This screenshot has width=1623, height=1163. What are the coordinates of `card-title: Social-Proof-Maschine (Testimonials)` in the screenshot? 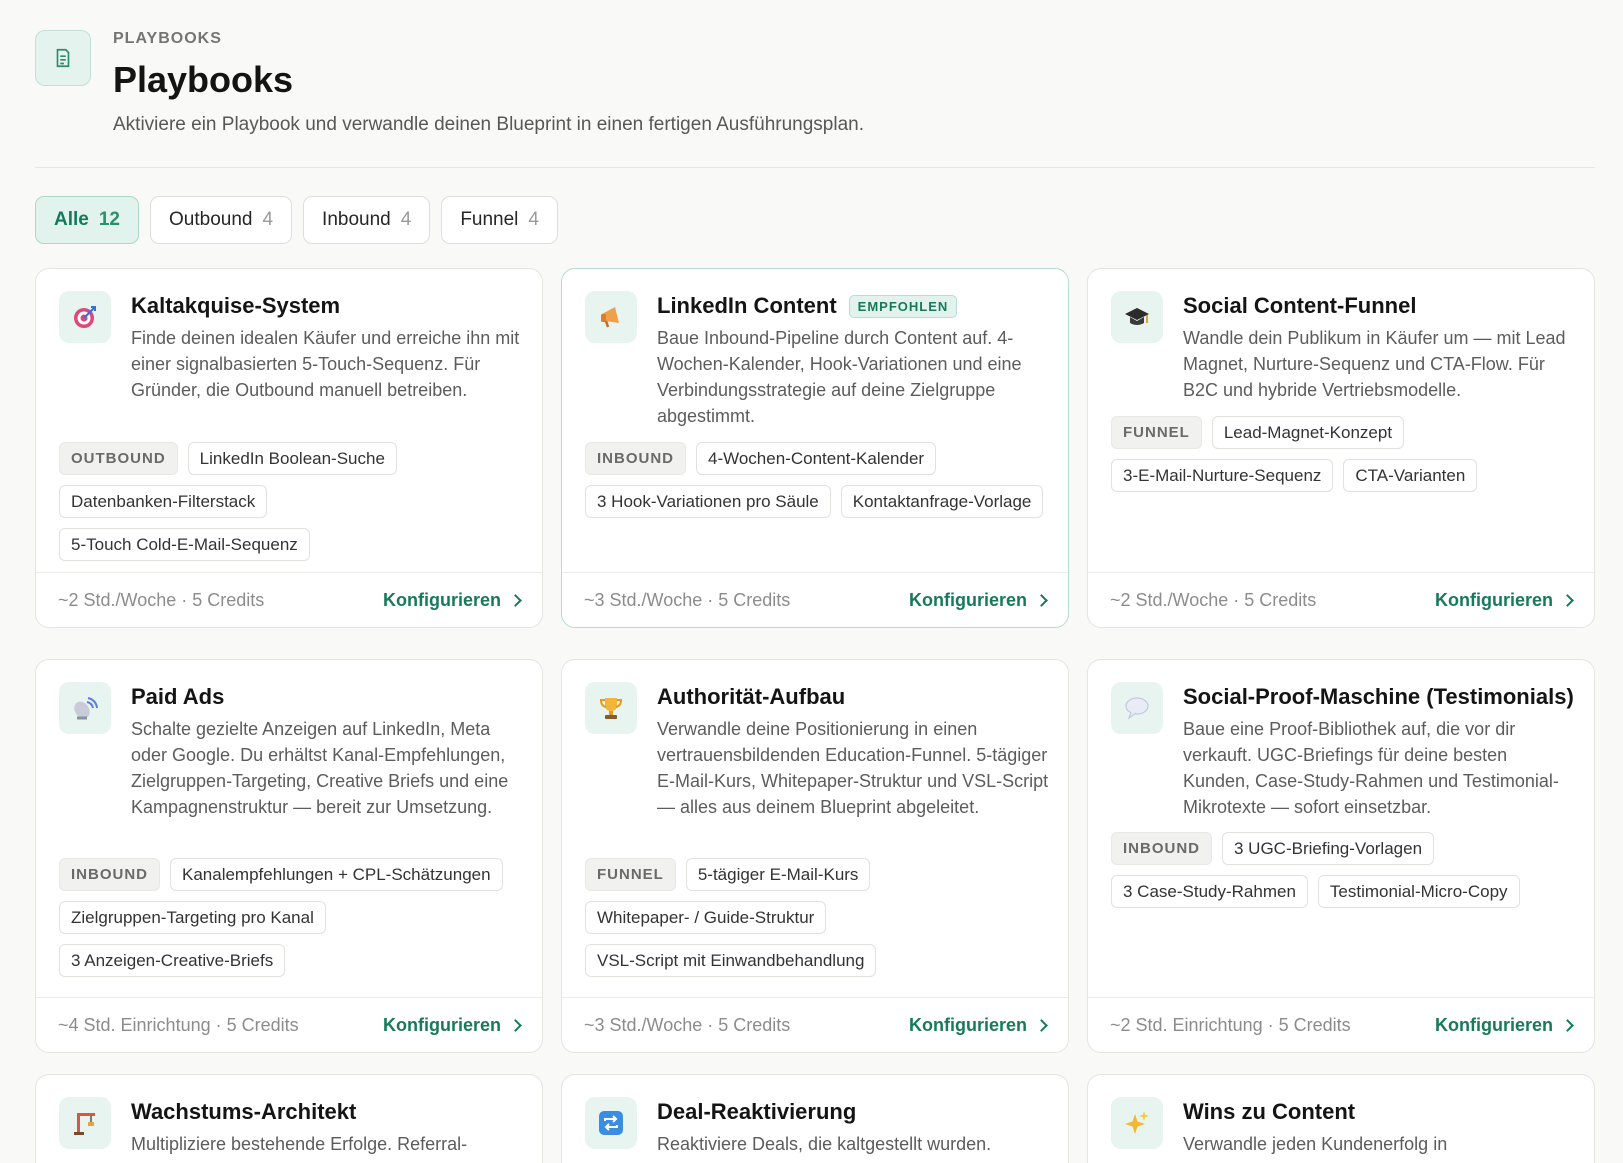 It's located at (1378, 696).